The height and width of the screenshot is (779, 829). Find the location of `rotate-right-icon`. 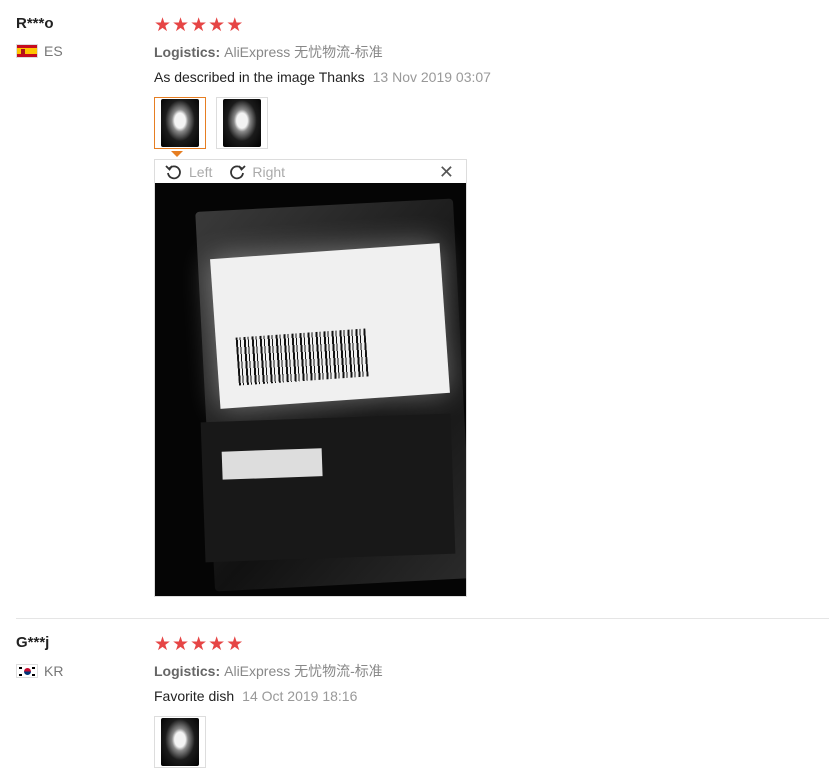

rotate-right-icon is located at coordinates (238, 171).